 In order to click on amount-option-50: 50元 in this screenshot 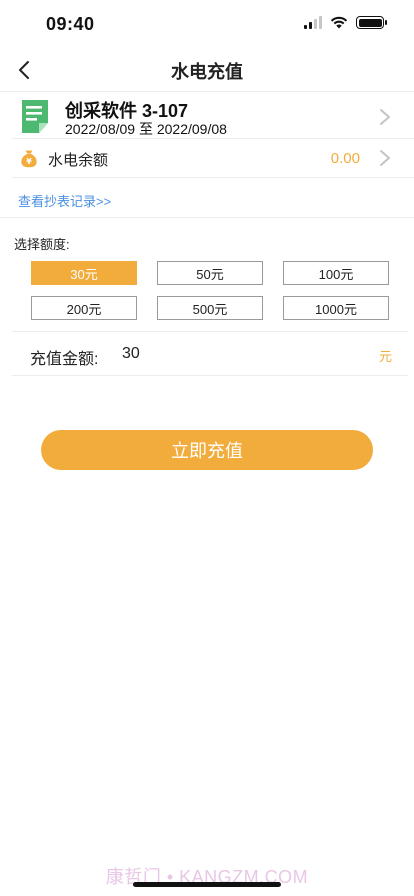, I will do `click(210, 273)`.